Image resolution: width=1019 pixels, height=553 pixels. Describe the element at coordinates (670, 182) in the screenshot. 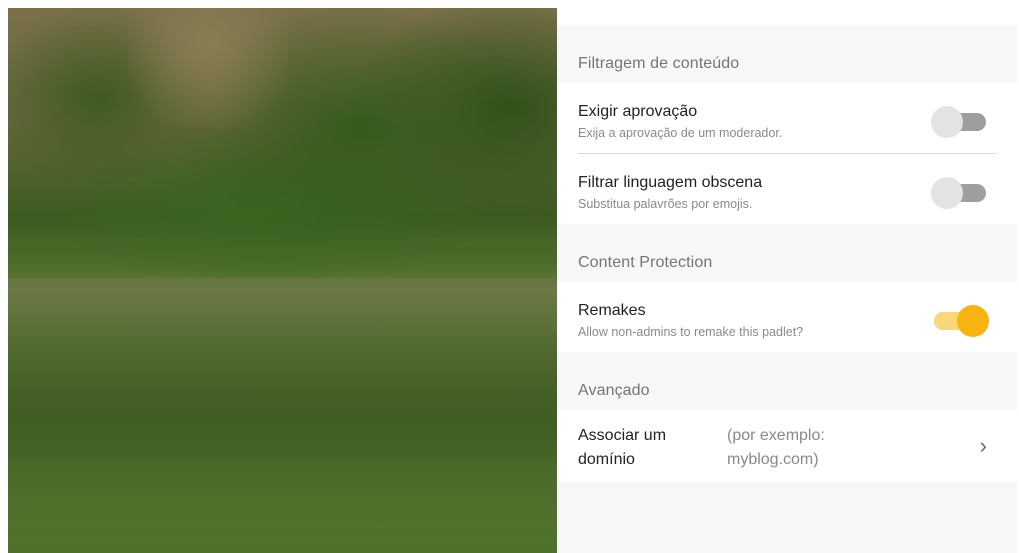

I see `filter-profanity-title: Filtrar linguagem obscena` at that location.